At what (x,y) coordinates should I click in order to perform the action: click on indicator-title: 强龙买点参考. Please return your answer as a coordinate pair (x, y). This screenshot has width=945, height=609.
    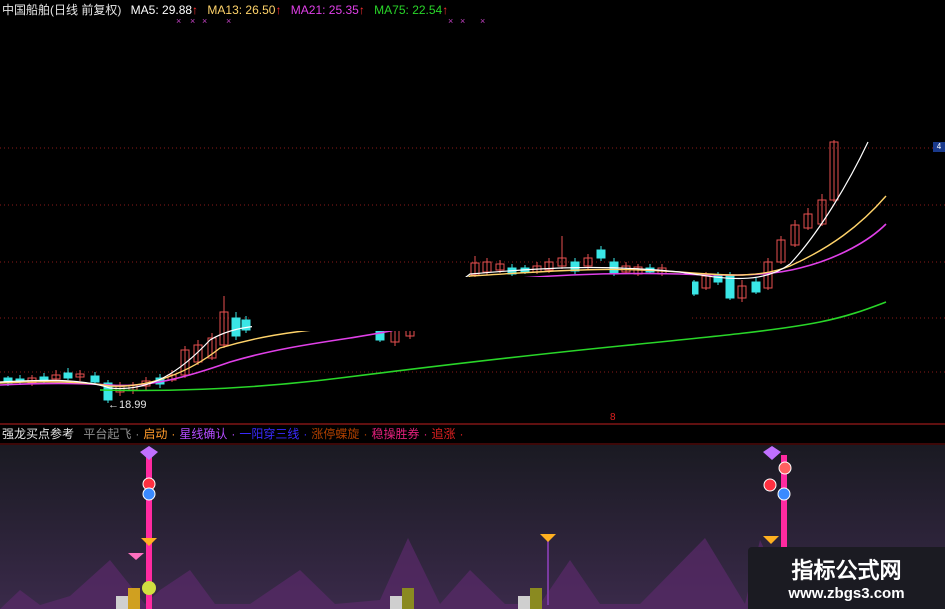
    Looking at the image, I should click on (38, 434).